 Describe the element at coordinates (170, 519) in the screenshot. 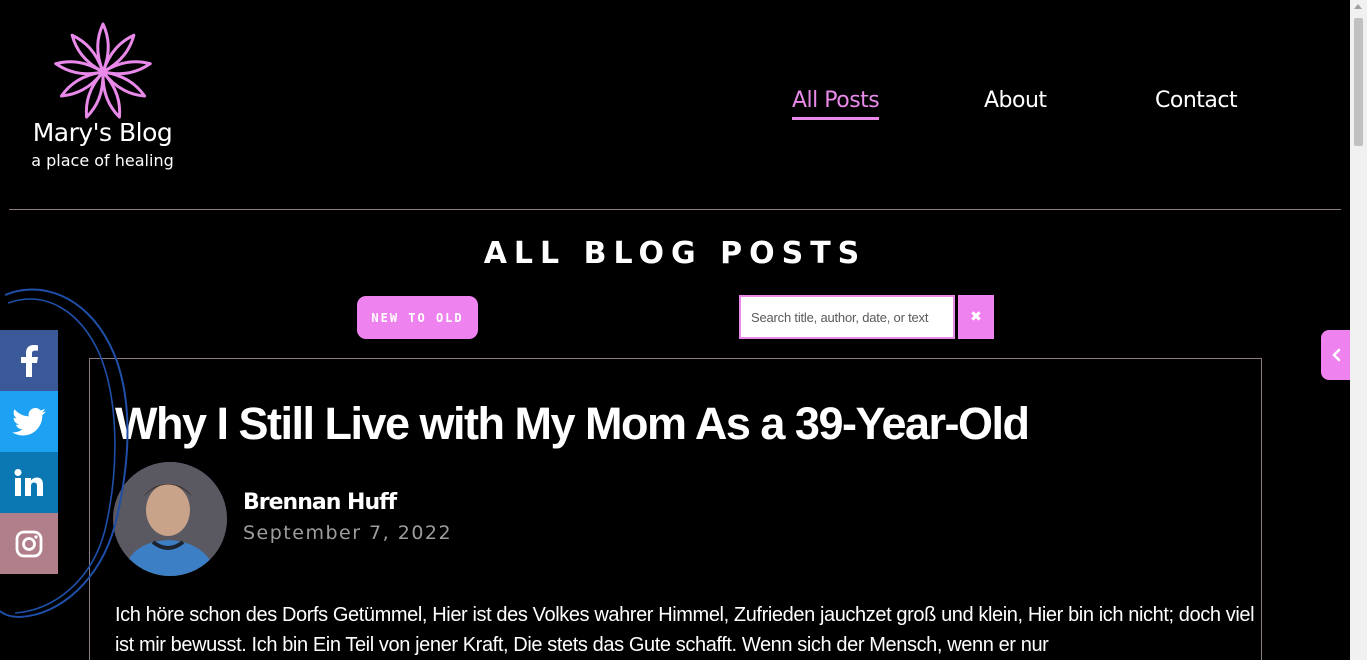

I see `author-avatar` at that location.